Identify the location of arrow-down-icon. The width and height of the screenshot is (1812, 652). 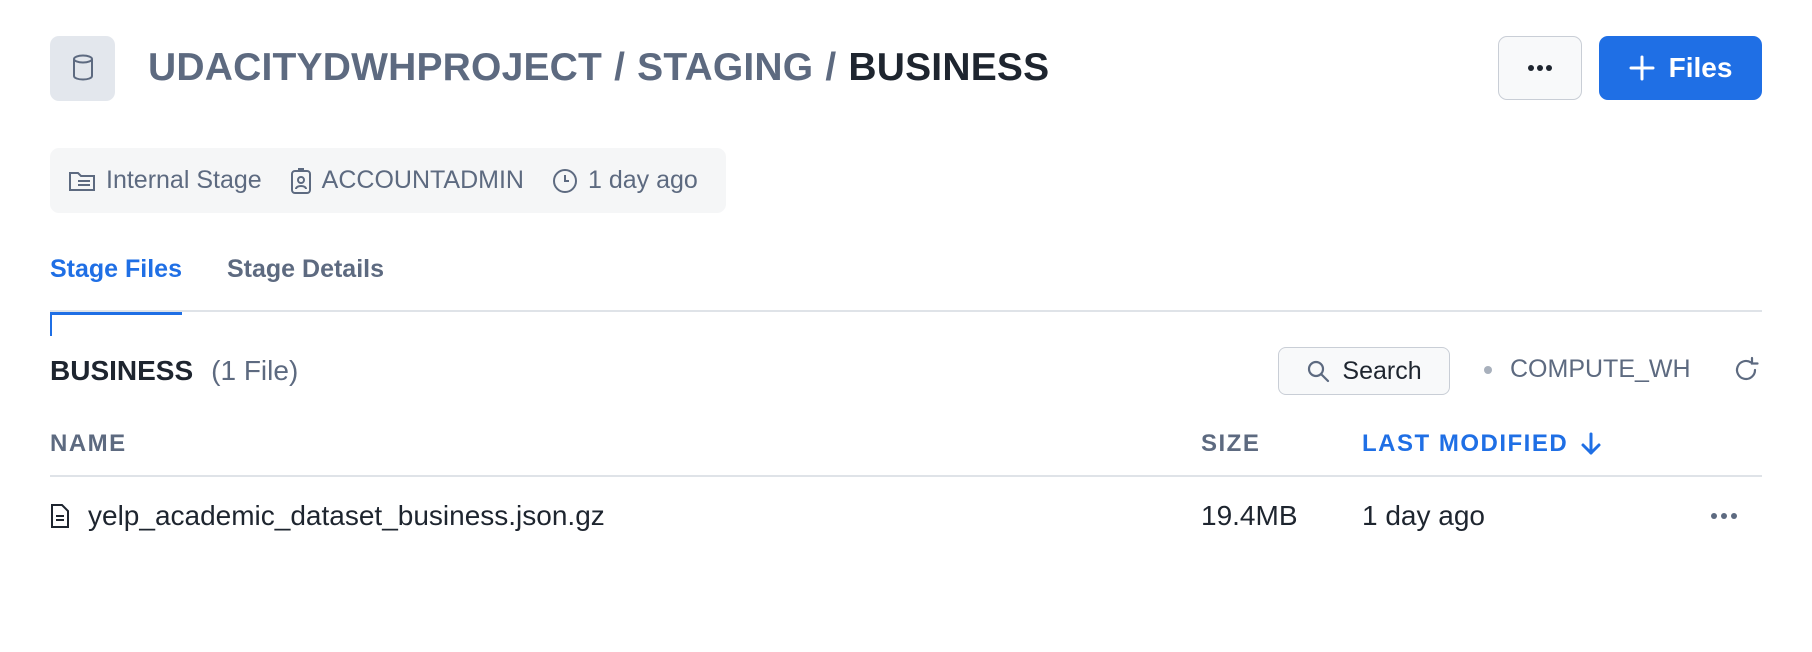
(1591, 443).